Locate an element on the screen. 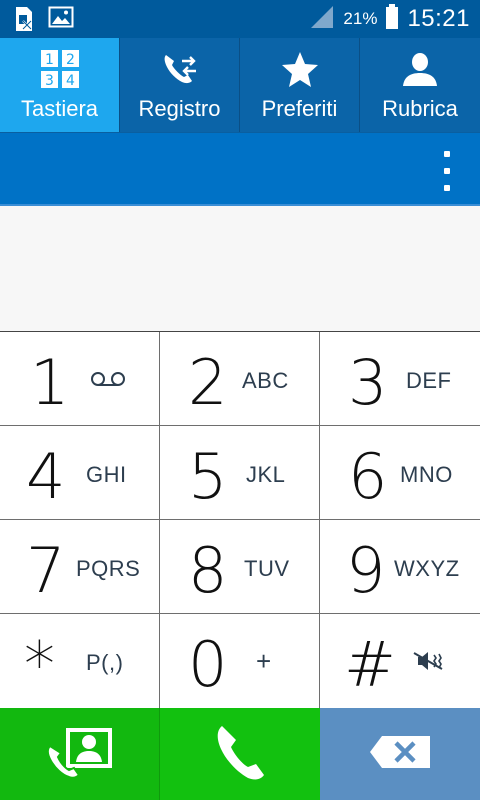  key-digit: 7 is located at coordinates (46, 570).